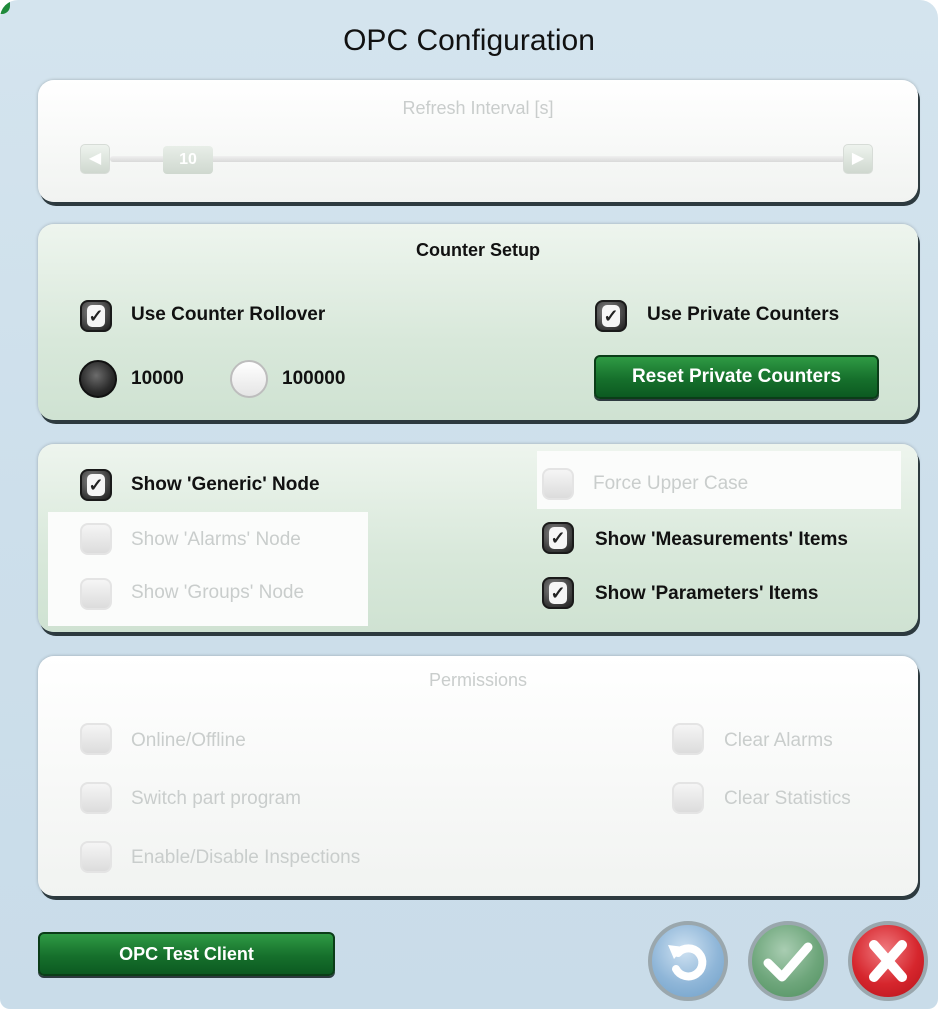 The width and height of the screenshot is (940, 1011). What do you see at coordinates (477, 159) in the screenshot?
I see `refresh-interval-slider-track` at bounding box center [477, 159].